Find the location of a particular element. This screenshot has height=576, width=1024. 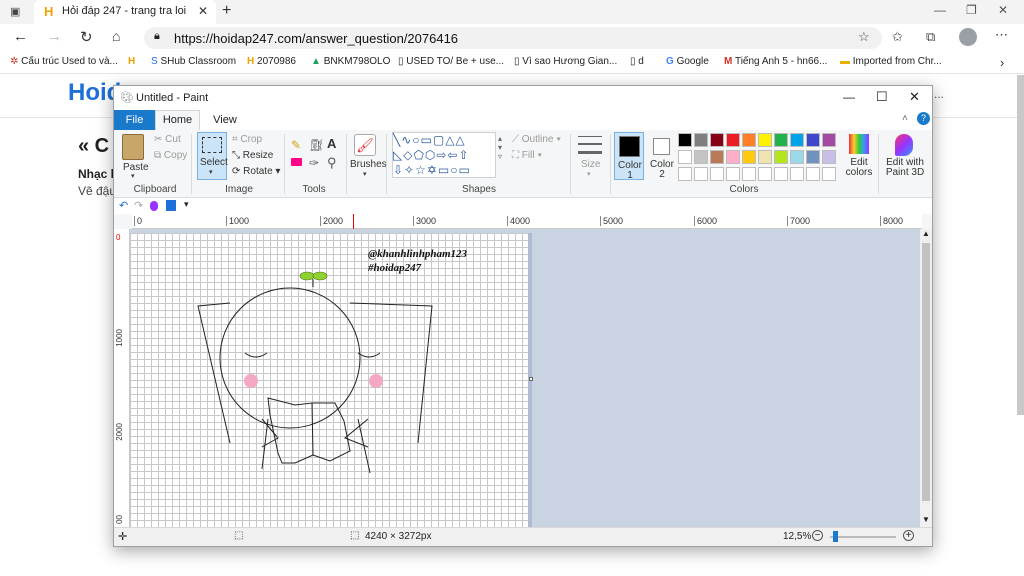

tab-actions-icon: ▣ is located at coordinates (15, 11).